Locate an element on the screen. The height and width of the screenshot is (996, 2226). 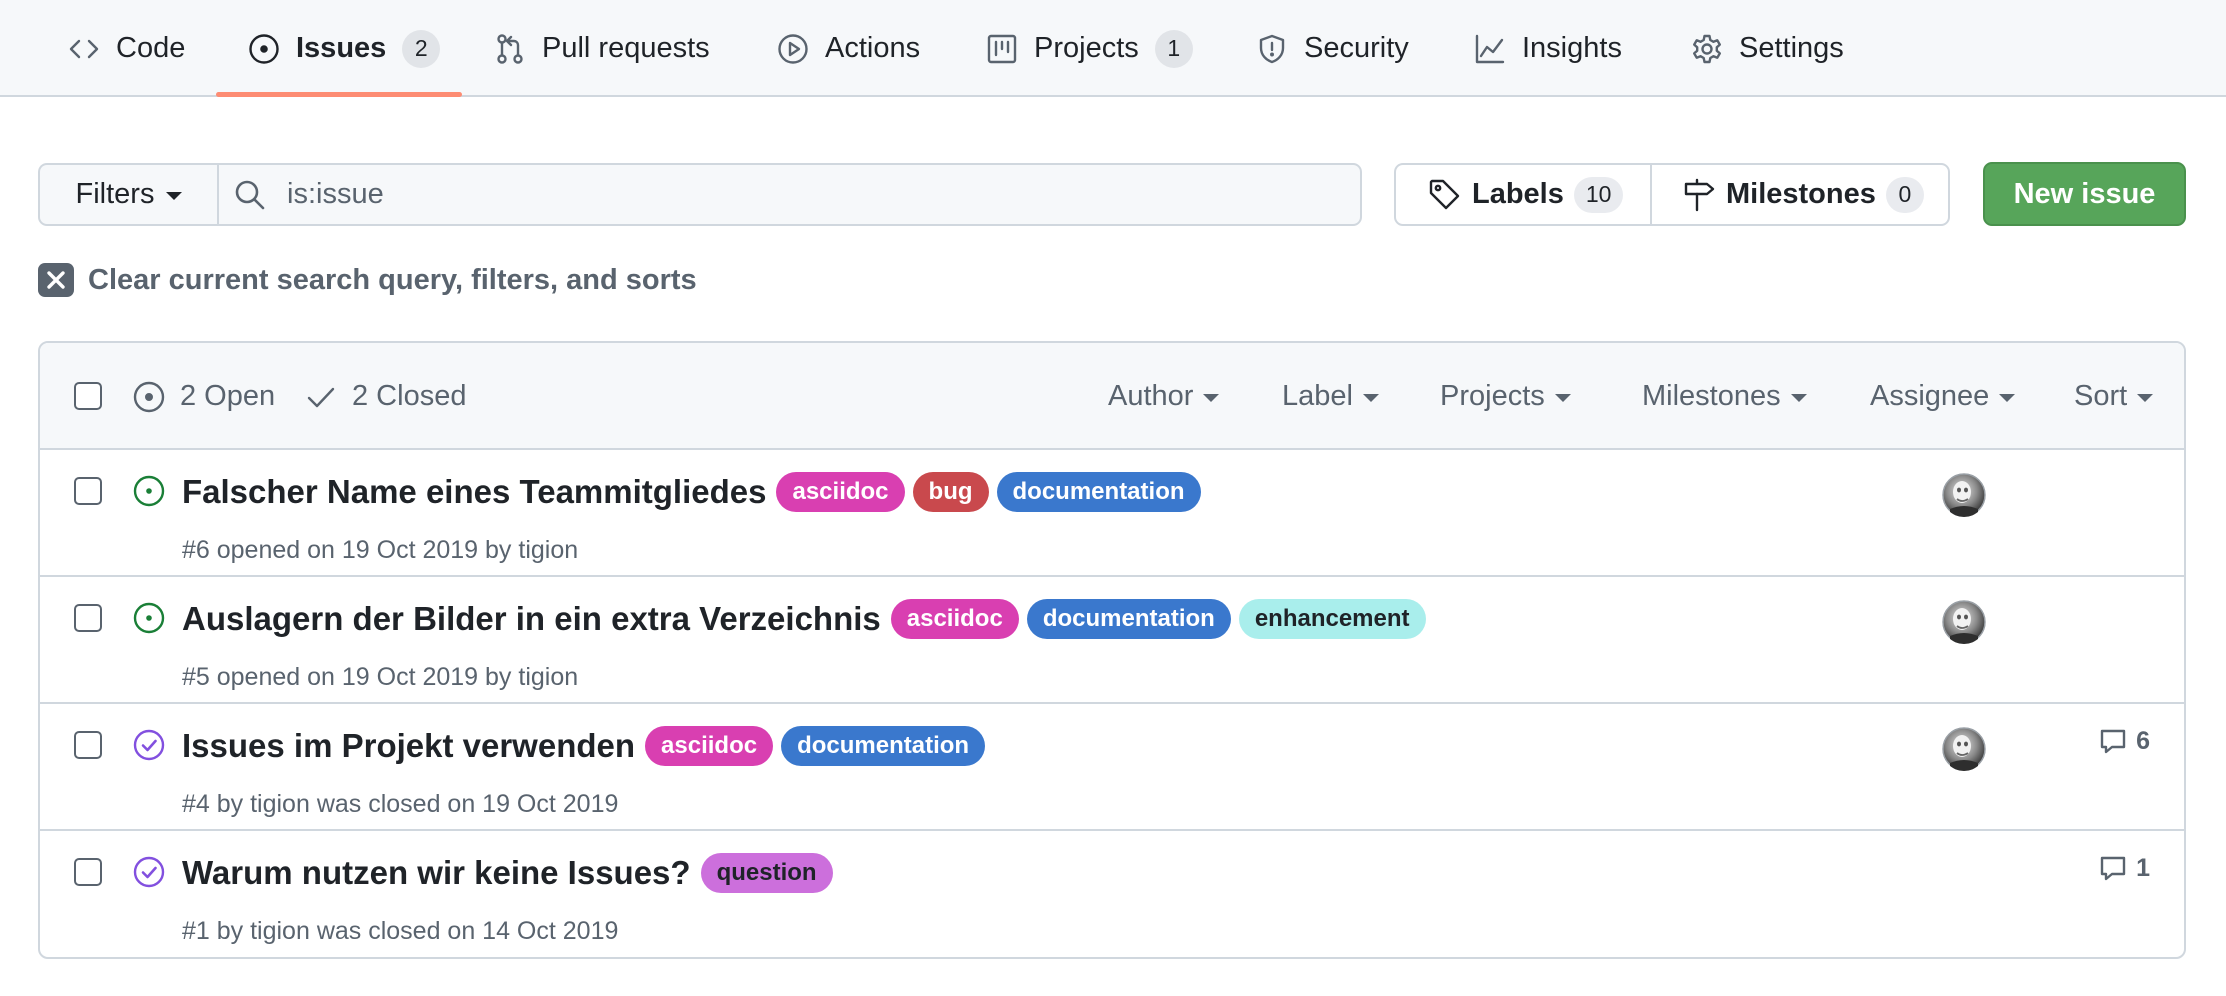
closed-issues-filter: 2 Closed is located at coordinates (385, 396).